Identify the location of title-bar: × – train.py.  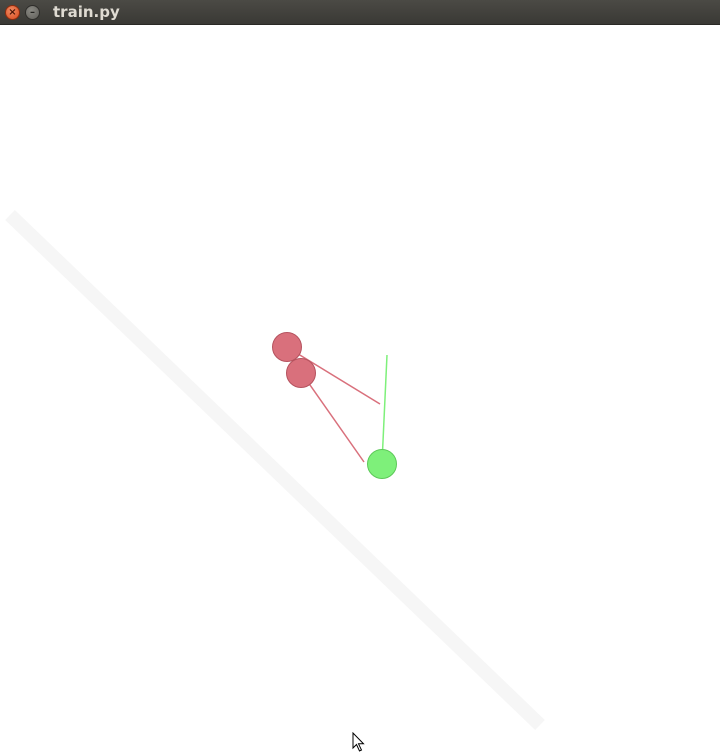
(360, 12).